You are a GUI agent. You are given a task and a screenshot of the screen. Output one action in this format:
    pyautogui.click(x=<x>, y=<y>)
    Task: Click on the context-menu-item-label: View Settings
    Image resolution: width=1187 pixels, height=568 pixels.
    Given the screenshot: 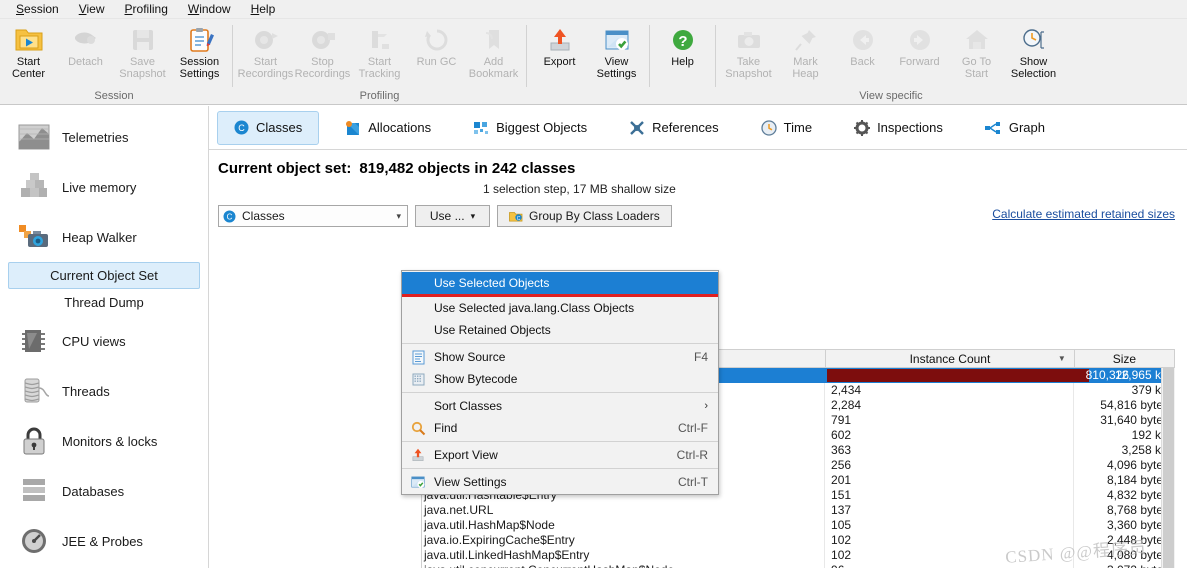 What is the action you would take?
    pyautogui.click(x=470, y=482)
    